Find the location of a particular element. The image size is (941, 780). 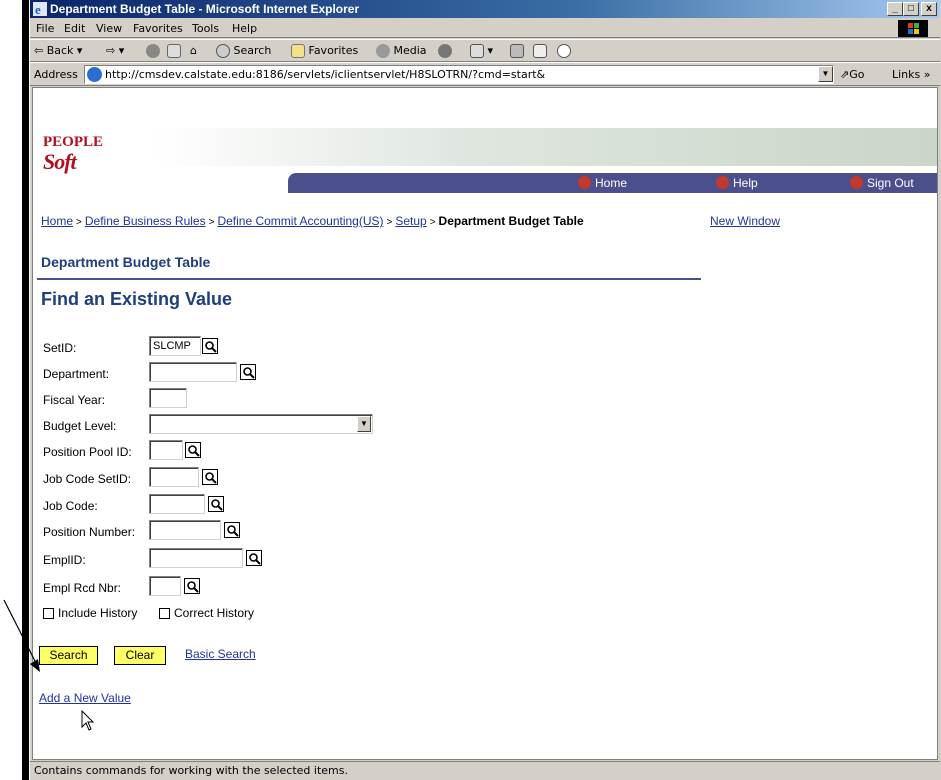

job-code-label: Job Code: is located at coordinates (70, 506).